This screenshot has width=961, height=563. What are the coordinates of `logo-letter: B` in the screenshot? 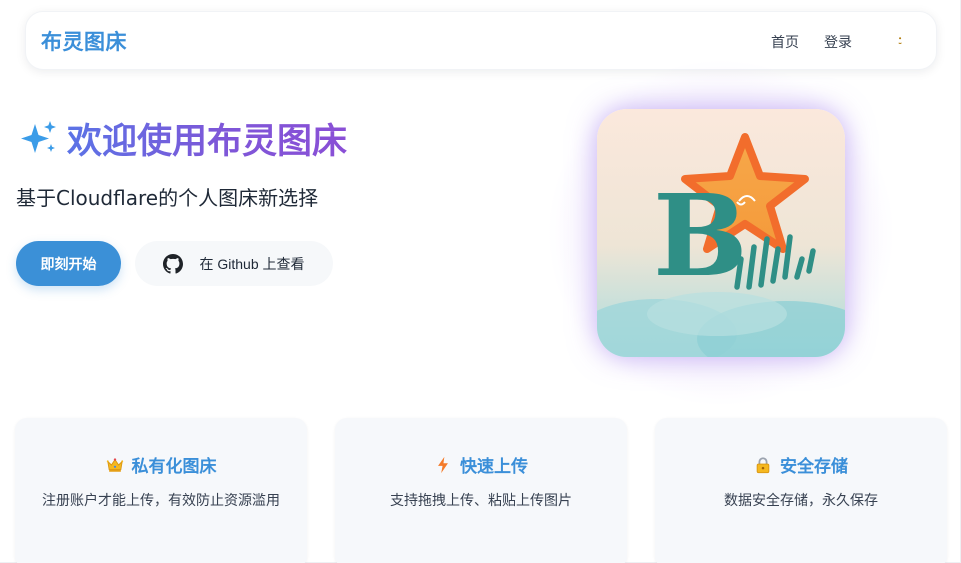 It's located at (700, 236).